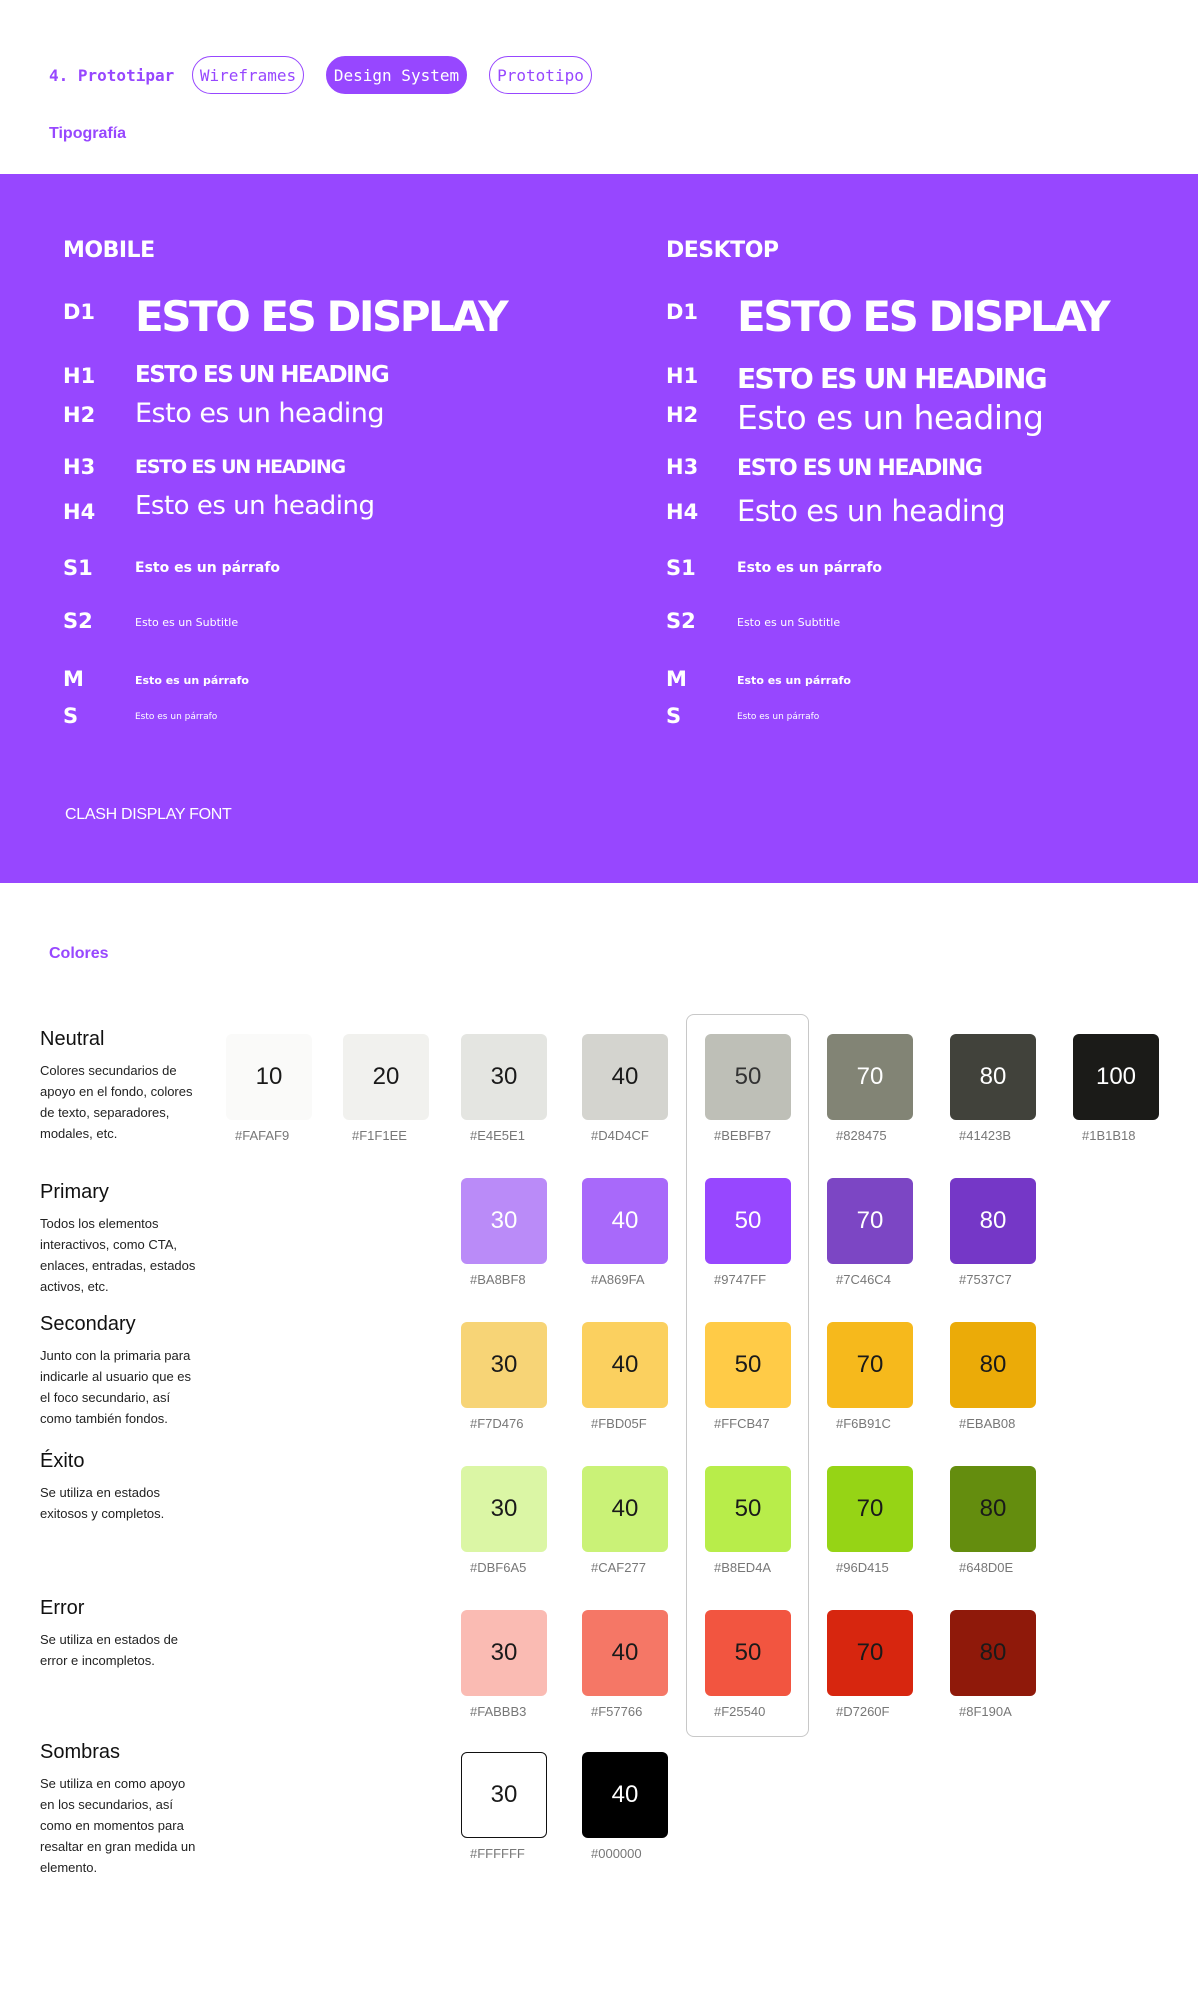 The width and height of the screenshot is (1198, 1990). I want to click on swatch-neutral-10: 10, so click(269, 1077).